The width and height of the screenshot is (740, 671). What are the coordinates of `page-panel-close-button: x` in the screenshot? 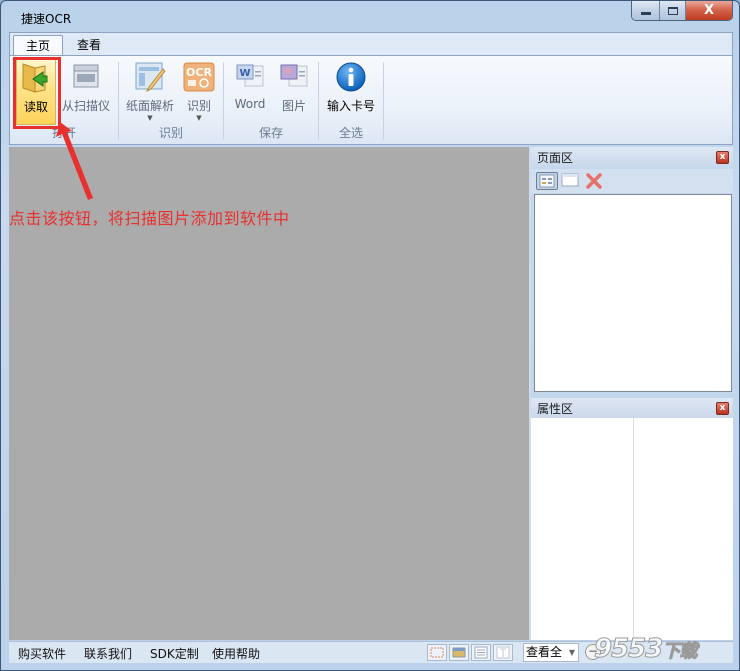 It's located at (722, 157).